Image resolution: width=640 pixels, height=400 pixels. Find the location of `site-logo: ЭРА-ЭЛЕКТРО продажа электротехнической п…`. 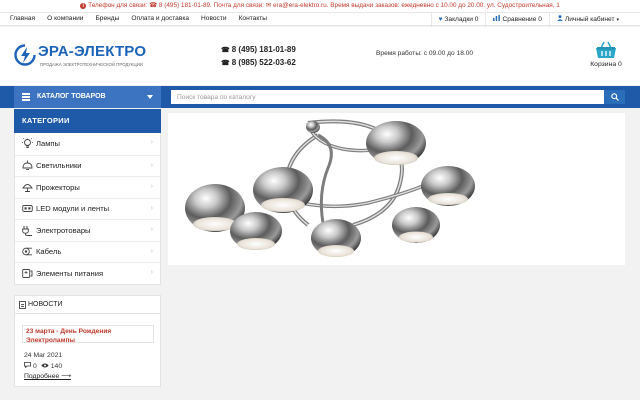

site-logo: ЭРА-ЭЛЕКТРО продажа электротехнической п… is located at coordinates (89, 57).